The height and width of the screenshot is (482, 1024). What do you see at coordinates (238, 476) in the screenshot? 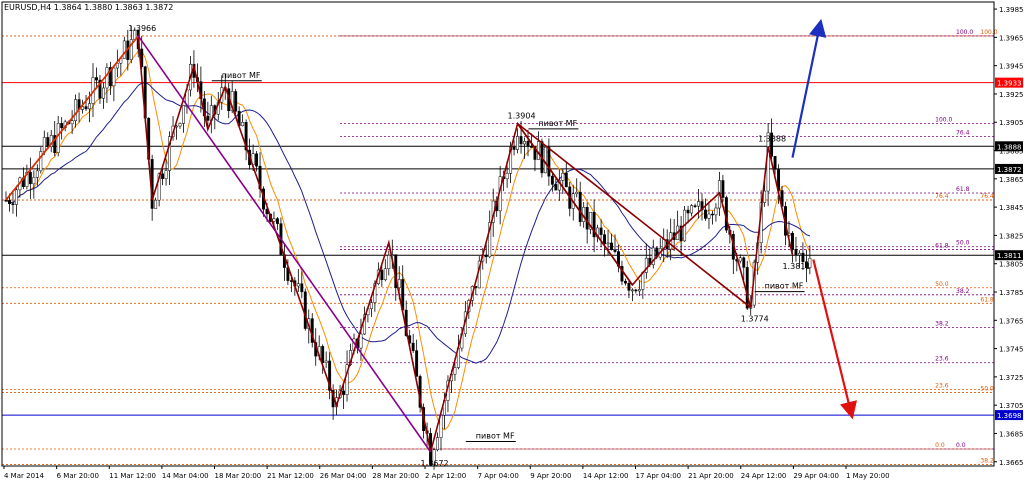
I see `x-tick-label: 18 Mar 20:00` at bounding box center [238, 476].